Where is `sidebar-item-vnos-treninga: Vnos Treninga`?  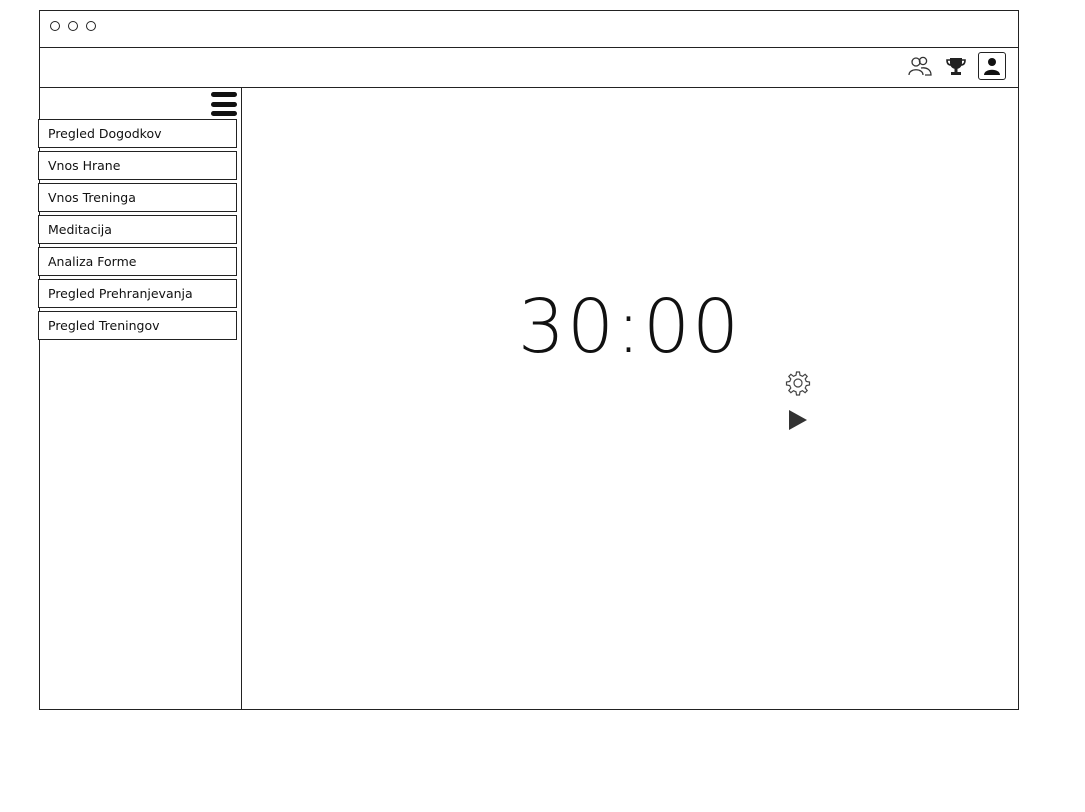 sidebar-item-vnos-treninga: Vnos Treninga is located at coordinates (137, 197).